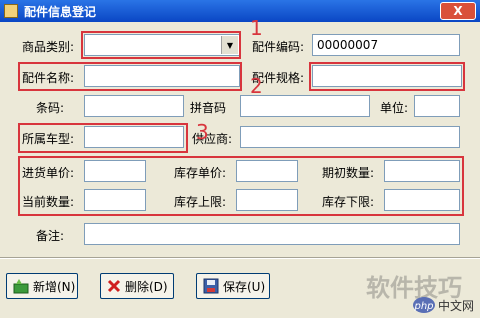 The image size is (480, 318). I want to click on annotation-number-3: 3, so click(202, 132).